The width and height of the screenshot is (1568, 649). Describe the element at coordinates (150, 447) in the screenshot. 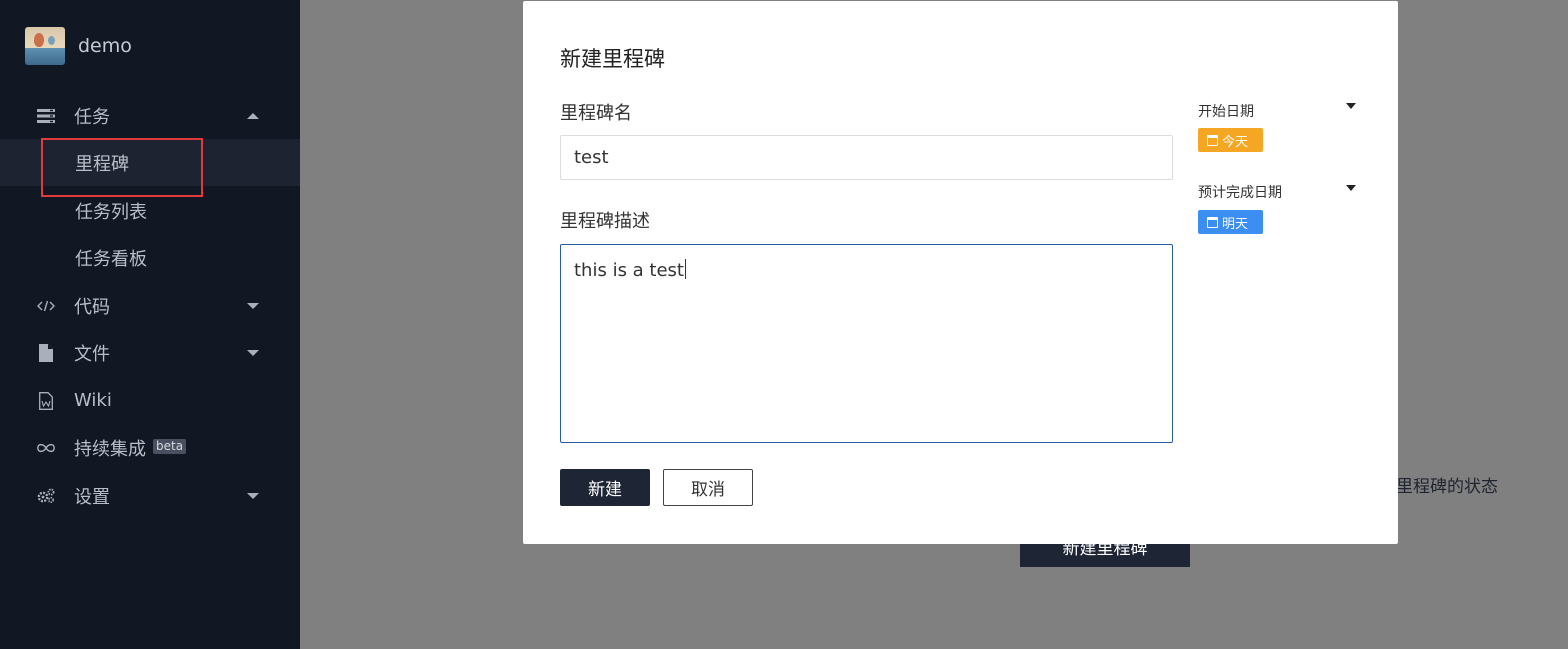

I see `nav-ci: 持续集成 beta` at that location.